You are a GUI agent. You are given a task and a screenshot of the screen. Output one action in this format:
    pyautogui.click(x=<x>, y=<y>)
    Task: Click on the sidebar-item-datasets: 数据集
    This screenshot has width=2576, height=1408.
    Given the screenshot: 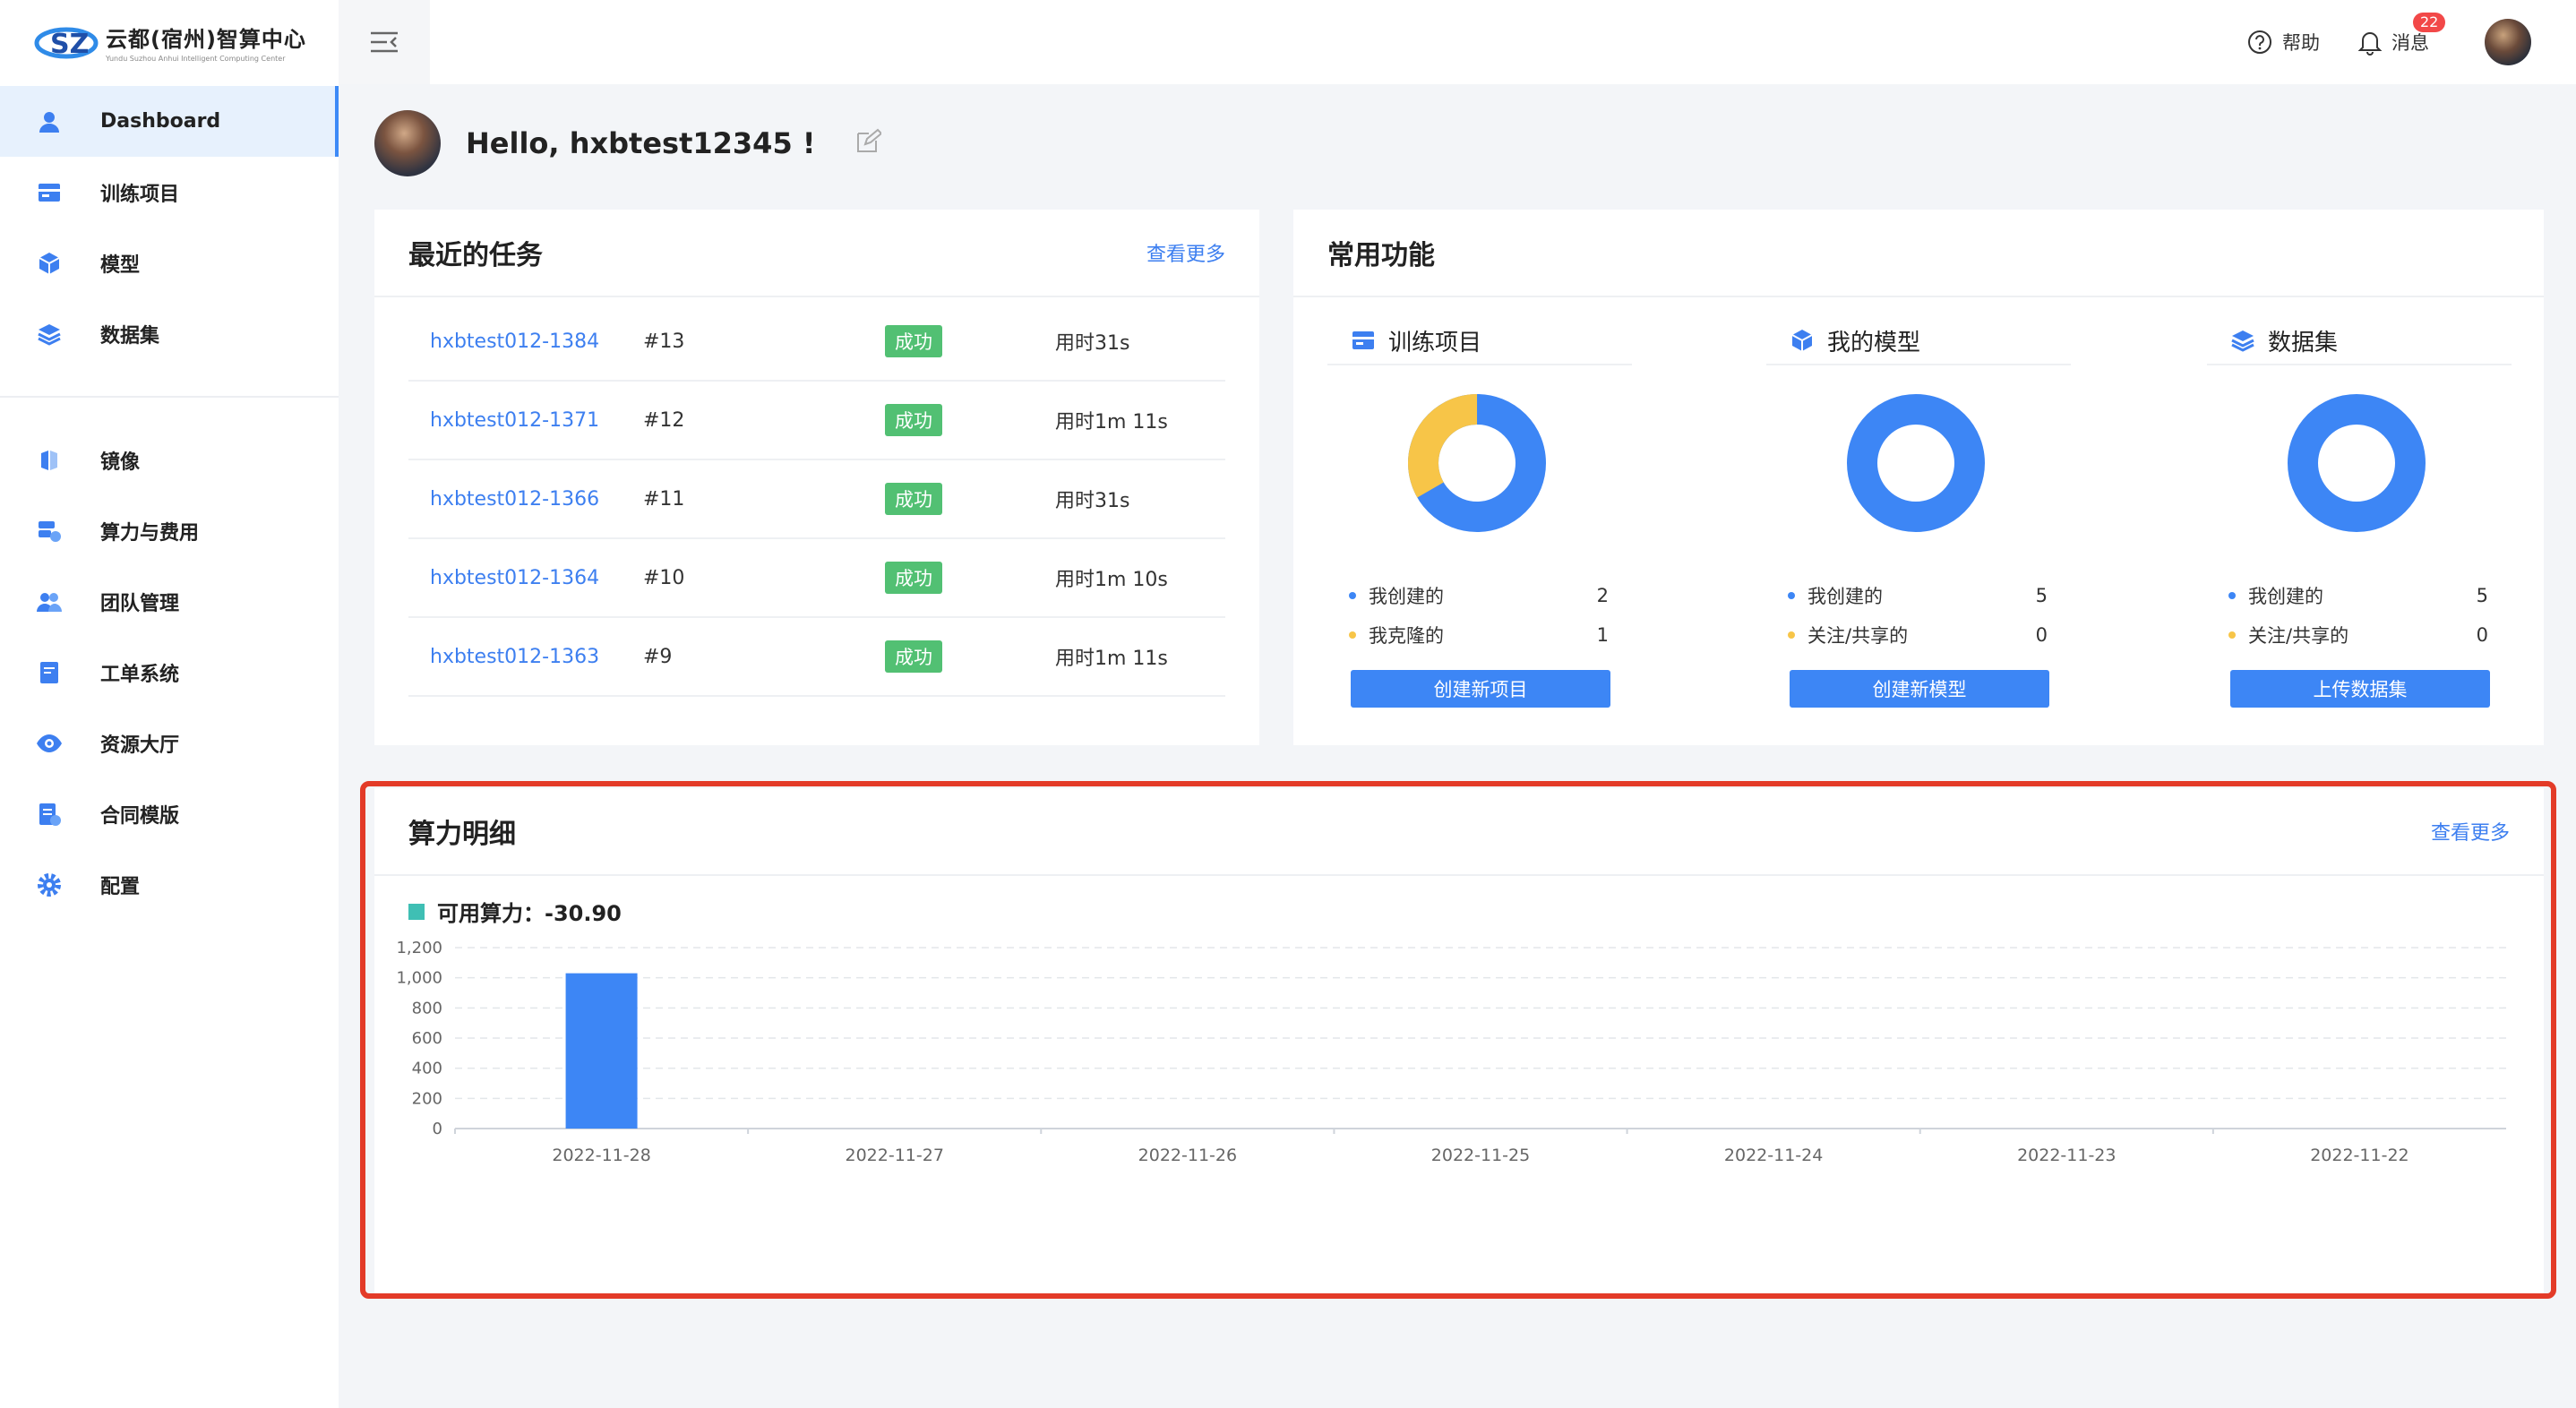 What is the action you would take?
    pyautogui.click(x=169, y=333)
    